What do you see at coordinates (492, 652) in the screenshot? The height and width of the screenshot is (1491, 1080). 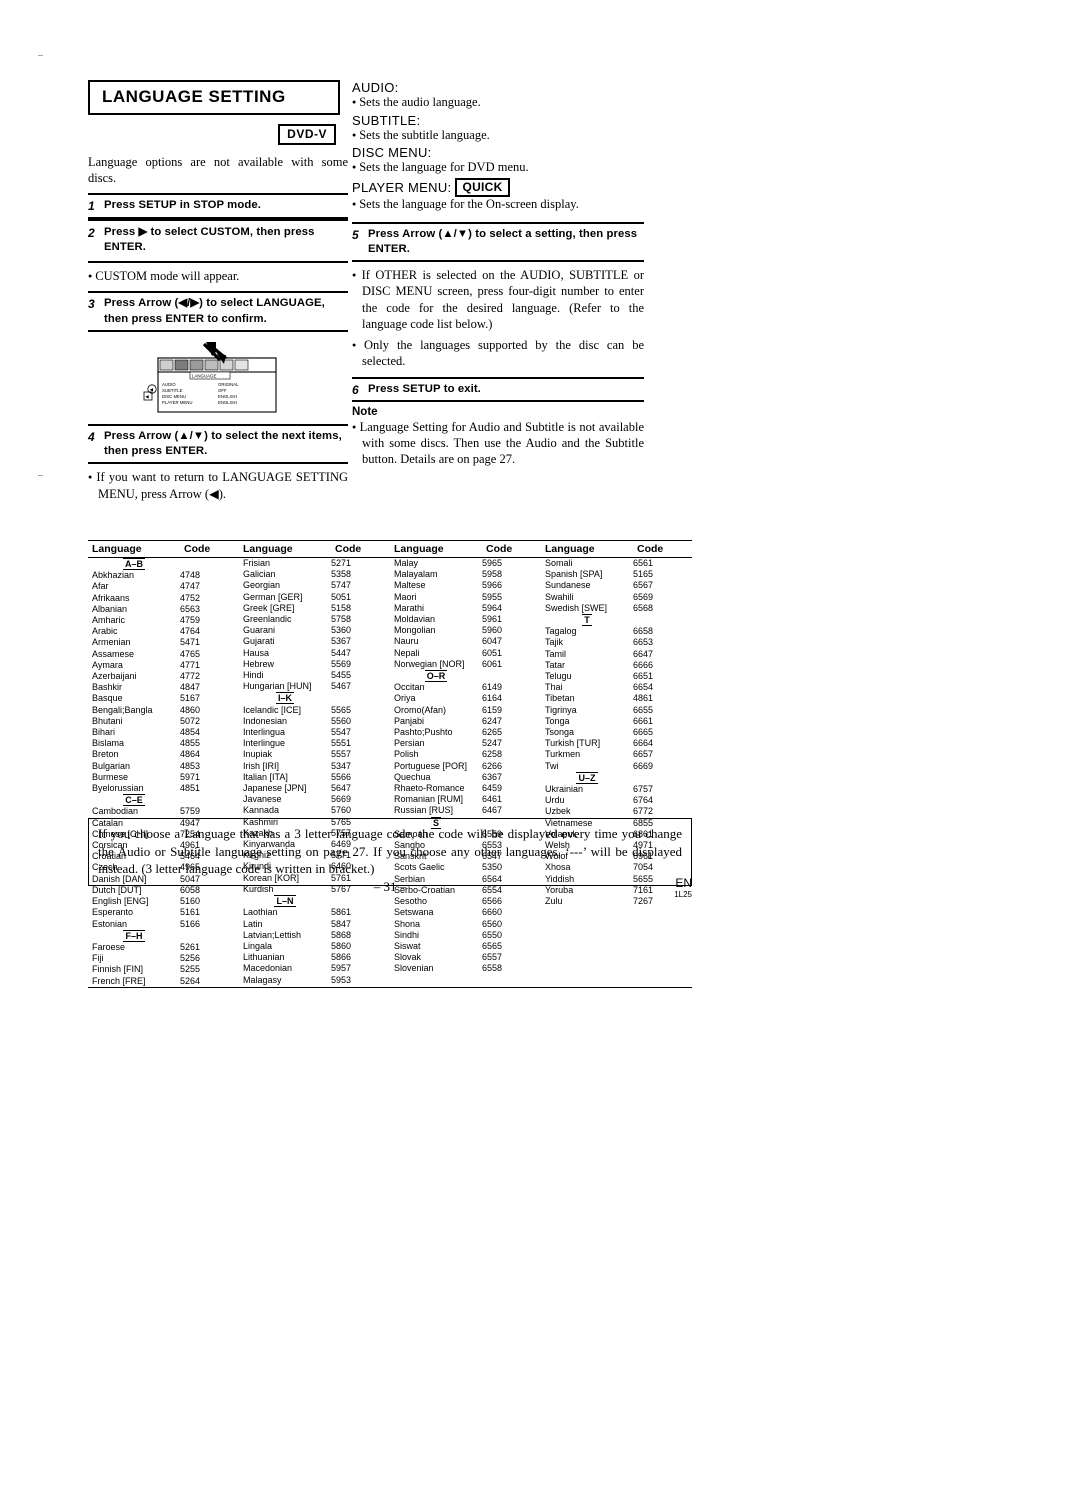 I see `code-row-code: 6051` at bounding box center [492, 652].